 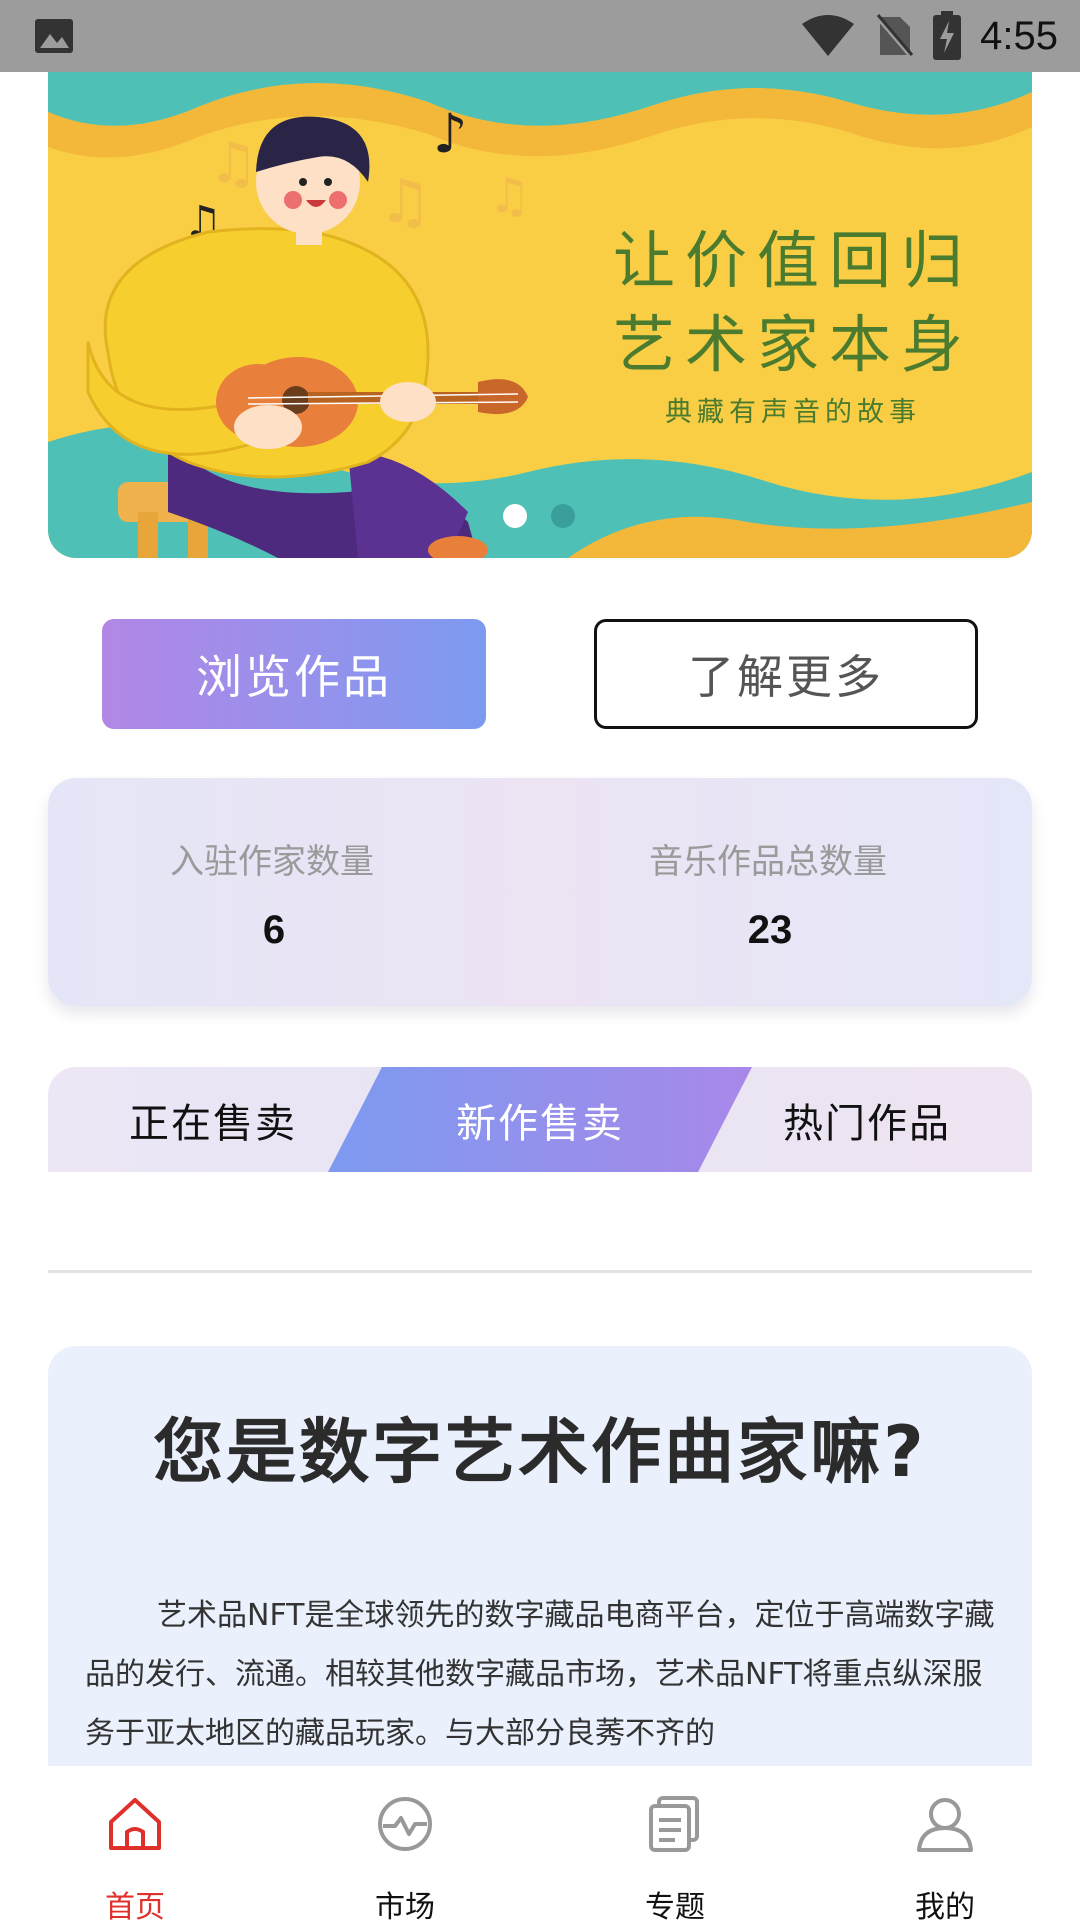 I want to click on nav-profile-label: 我的, so click(x=945, y=1905).